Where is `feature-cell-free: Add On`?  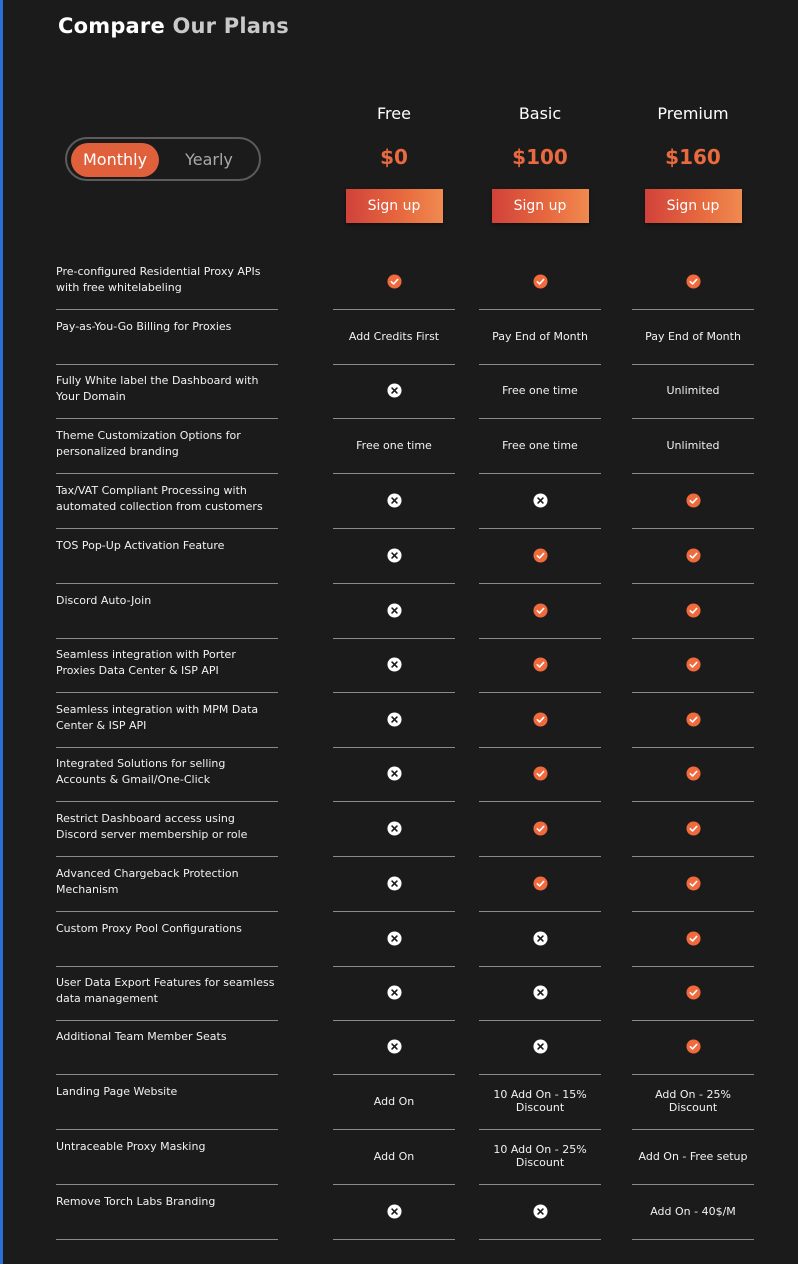
feature-cell-free: Add On is located at coordinates (394, 1157).